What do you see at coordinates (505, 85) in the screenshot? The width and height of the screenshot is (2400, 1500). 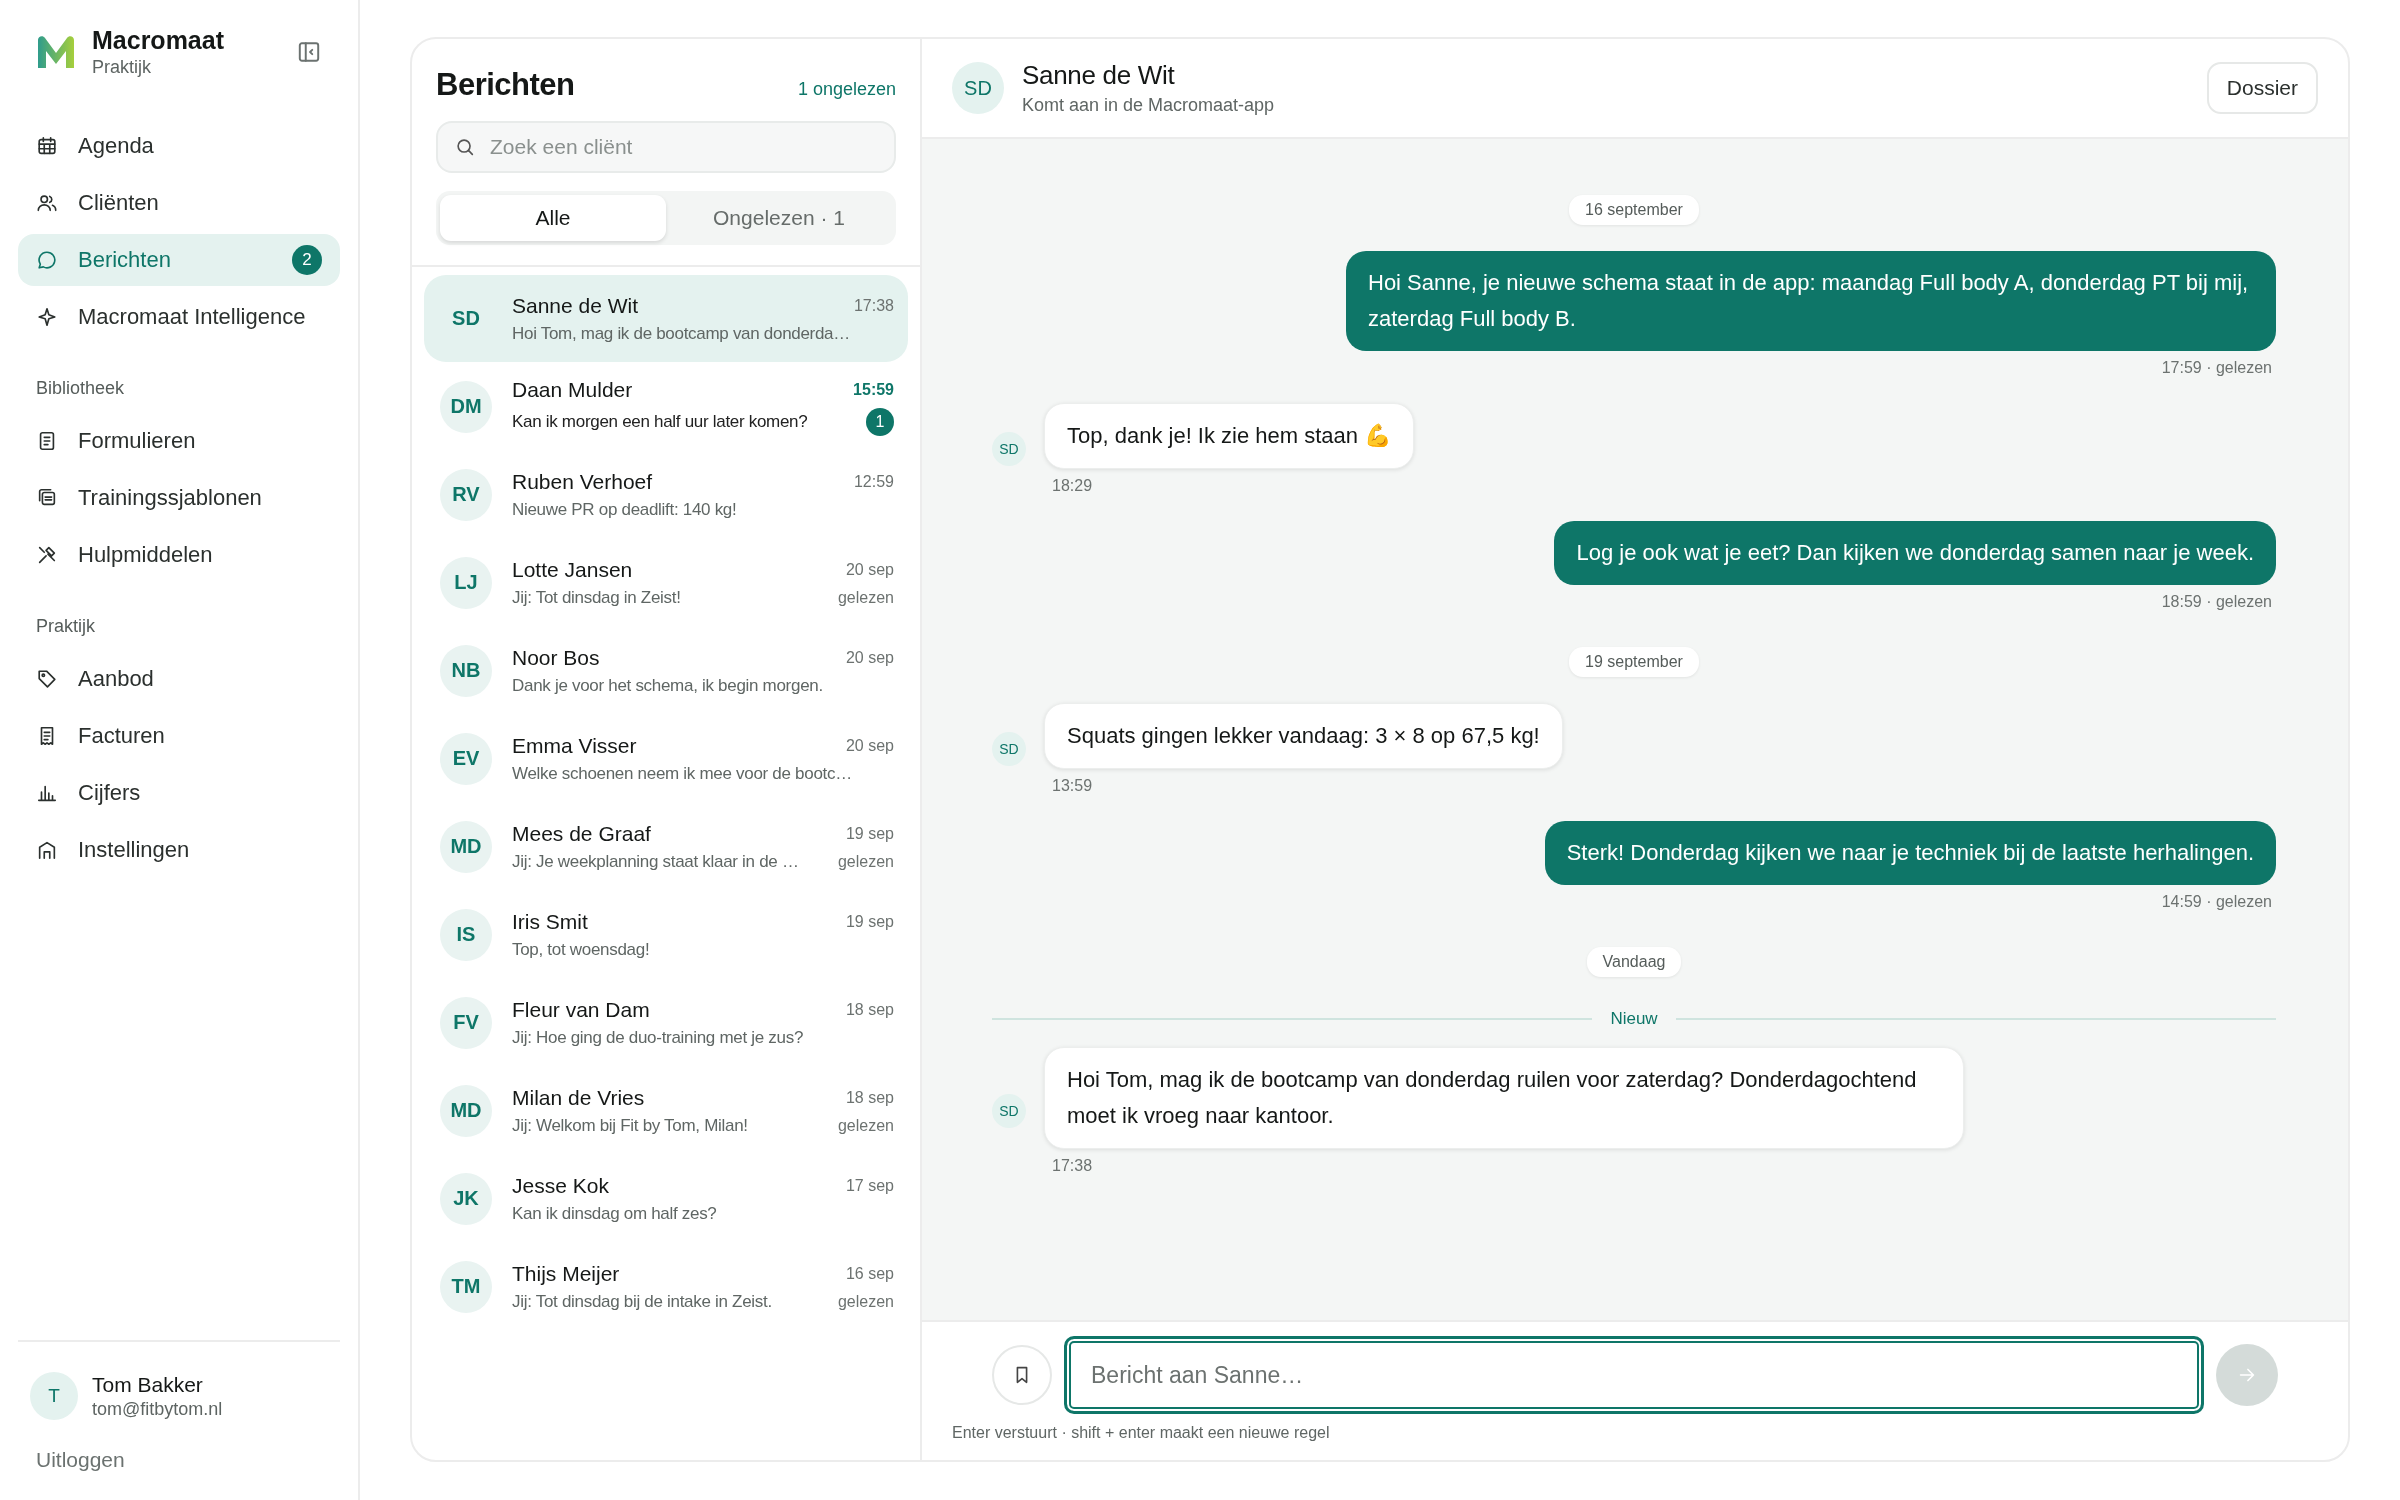 I see `panel-title: Berichten` at bounding box center [505, 85].